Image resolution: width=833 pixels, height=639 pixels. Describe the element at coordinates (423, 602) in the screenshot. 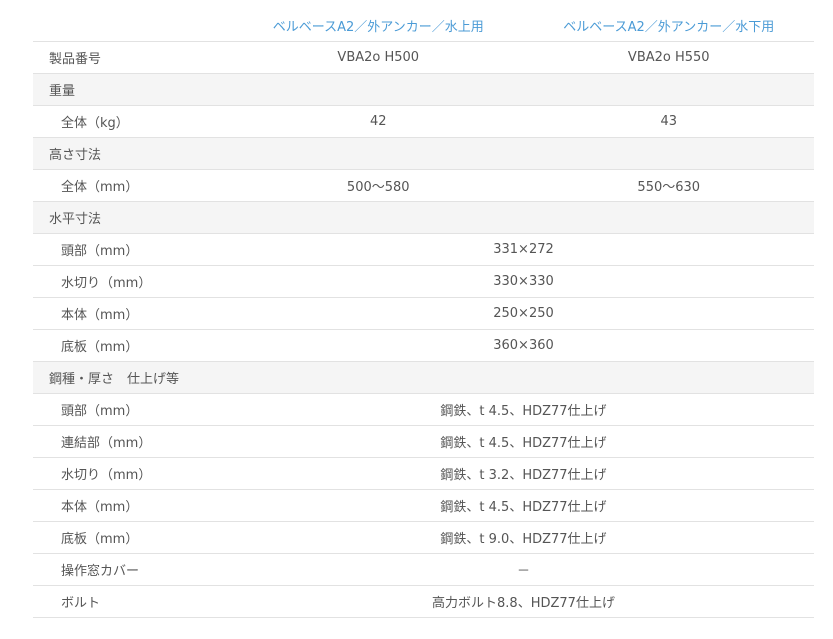

I see `table-row-bolt: ボルト 高力ボルト8.8、HDZ77仕上げ` at that location.